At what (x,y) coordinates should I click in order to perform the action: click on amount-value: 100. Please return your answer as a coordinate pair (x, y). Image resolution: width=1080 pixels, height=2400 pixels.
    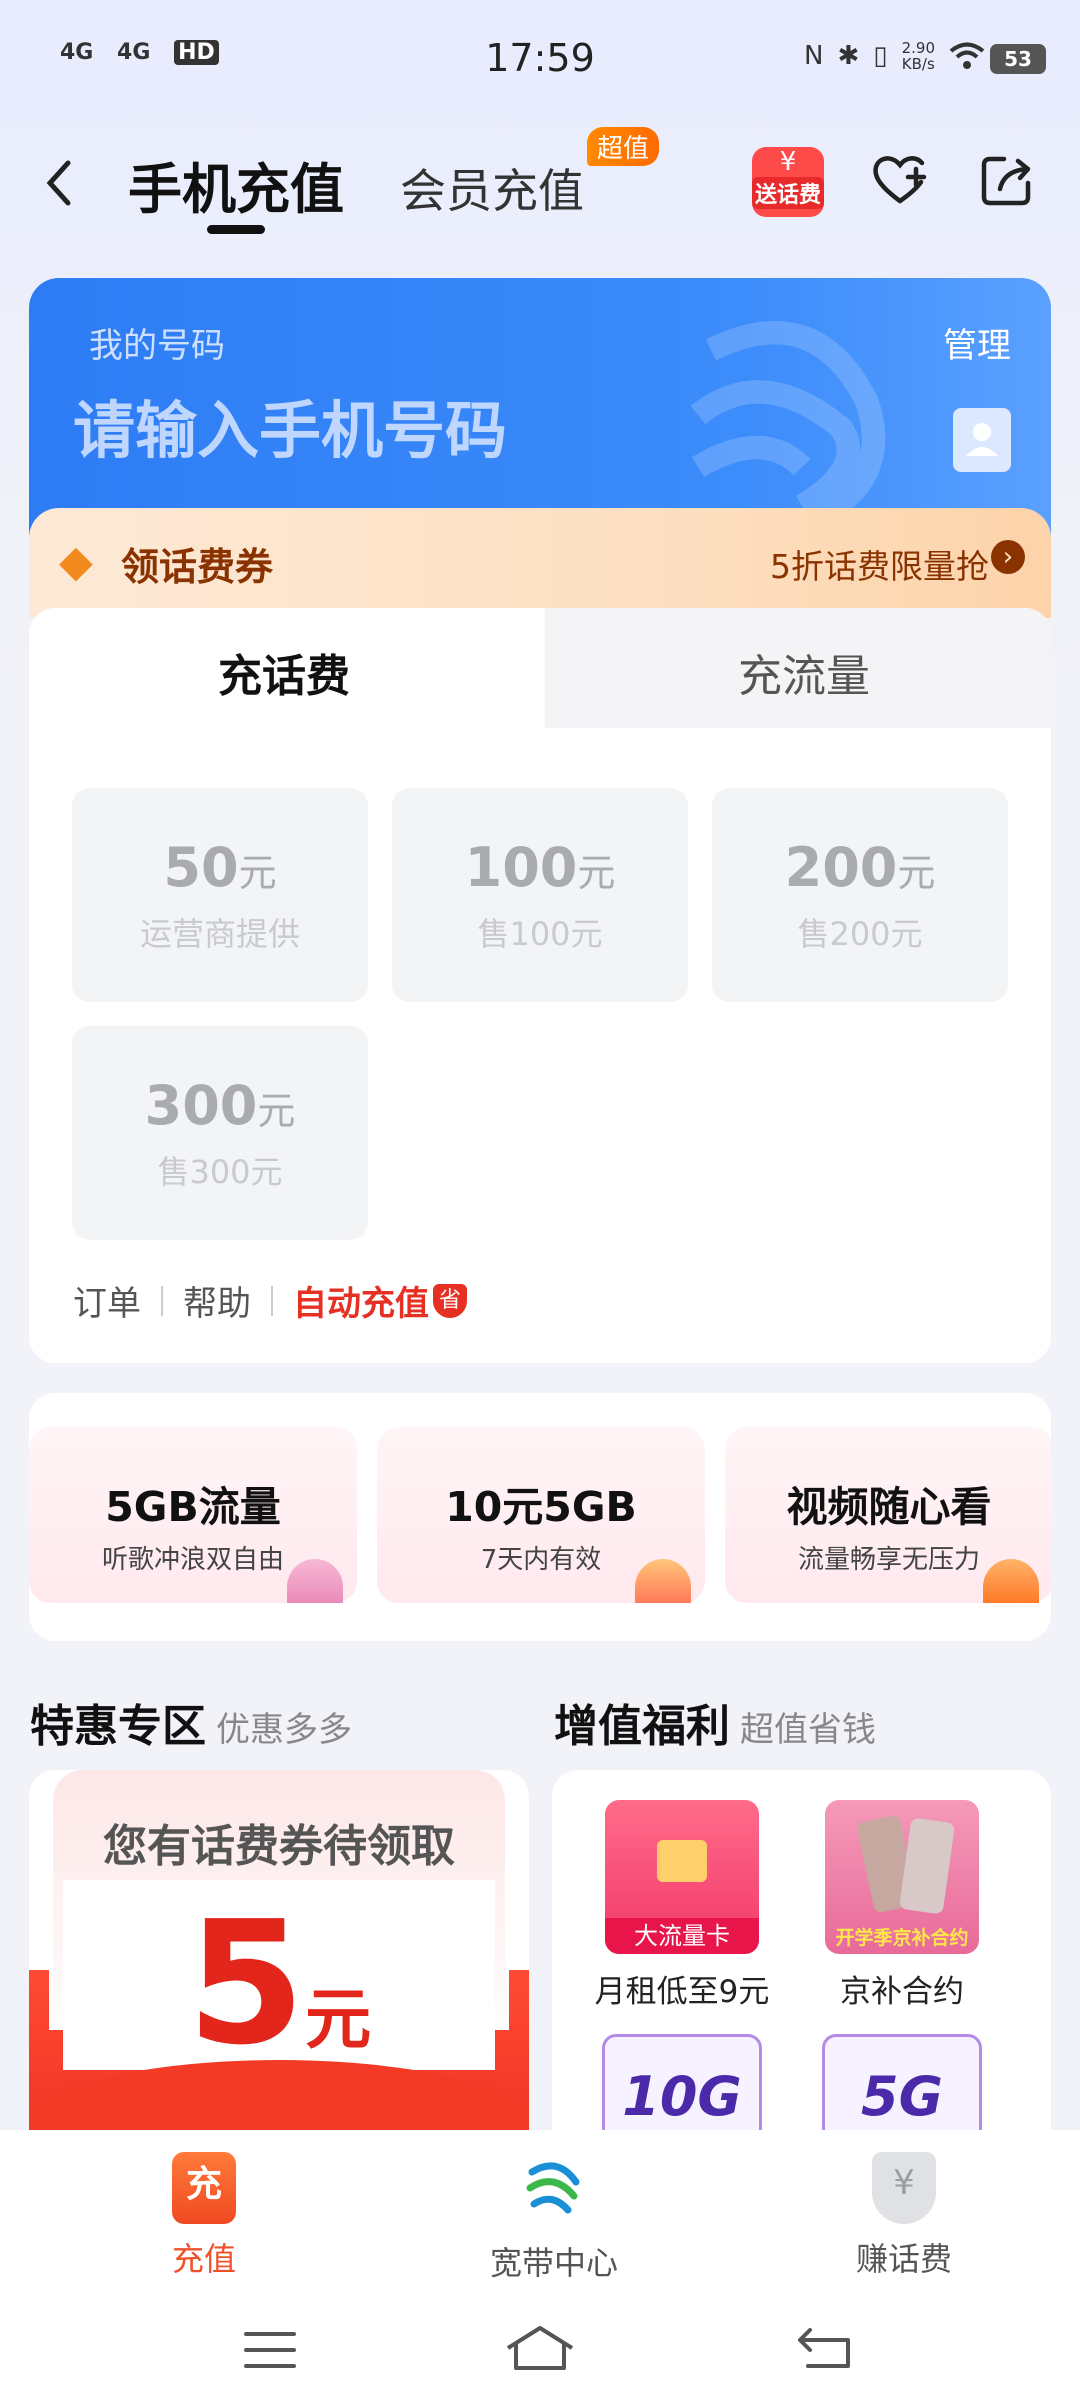
    Looking at the image, I should click on (521, 867).